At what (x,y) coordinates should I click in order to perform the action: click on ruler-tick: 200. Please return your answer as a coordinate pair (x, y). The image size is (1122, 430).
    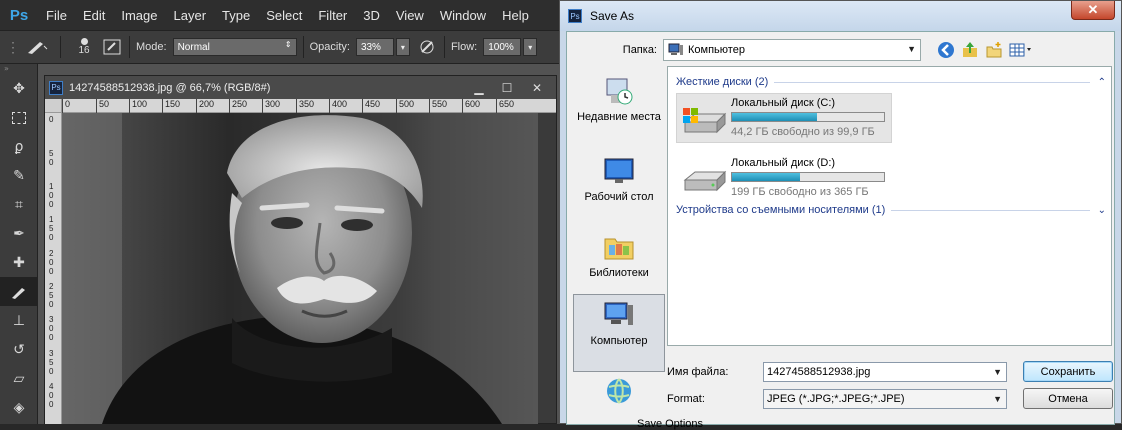
    Looking at the image, I should click on (205, 106).